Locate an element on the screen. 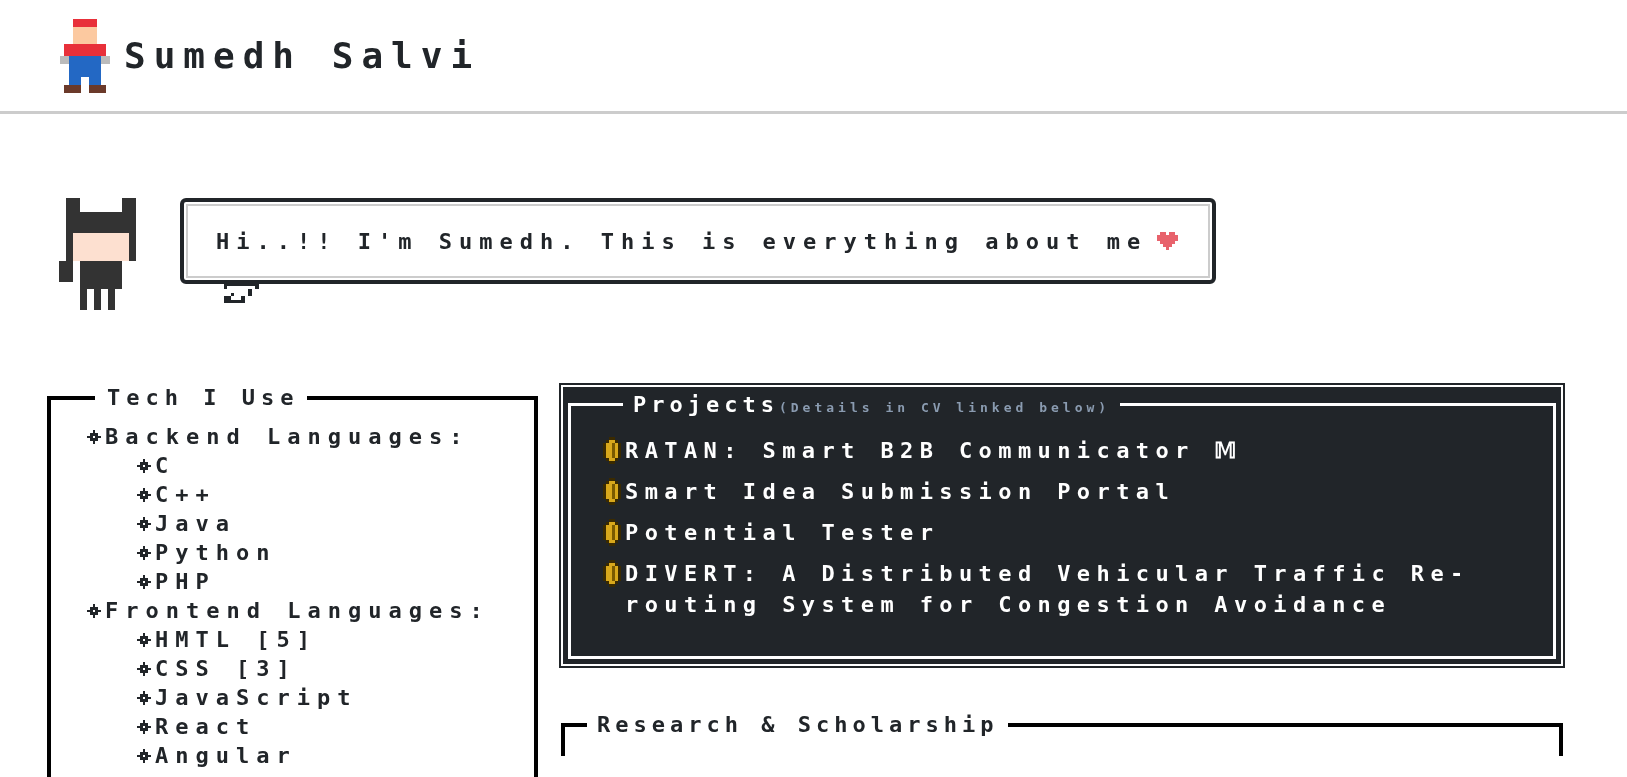  project-title: Smart Idea Submission Portal is located at coordinates (900, 492).